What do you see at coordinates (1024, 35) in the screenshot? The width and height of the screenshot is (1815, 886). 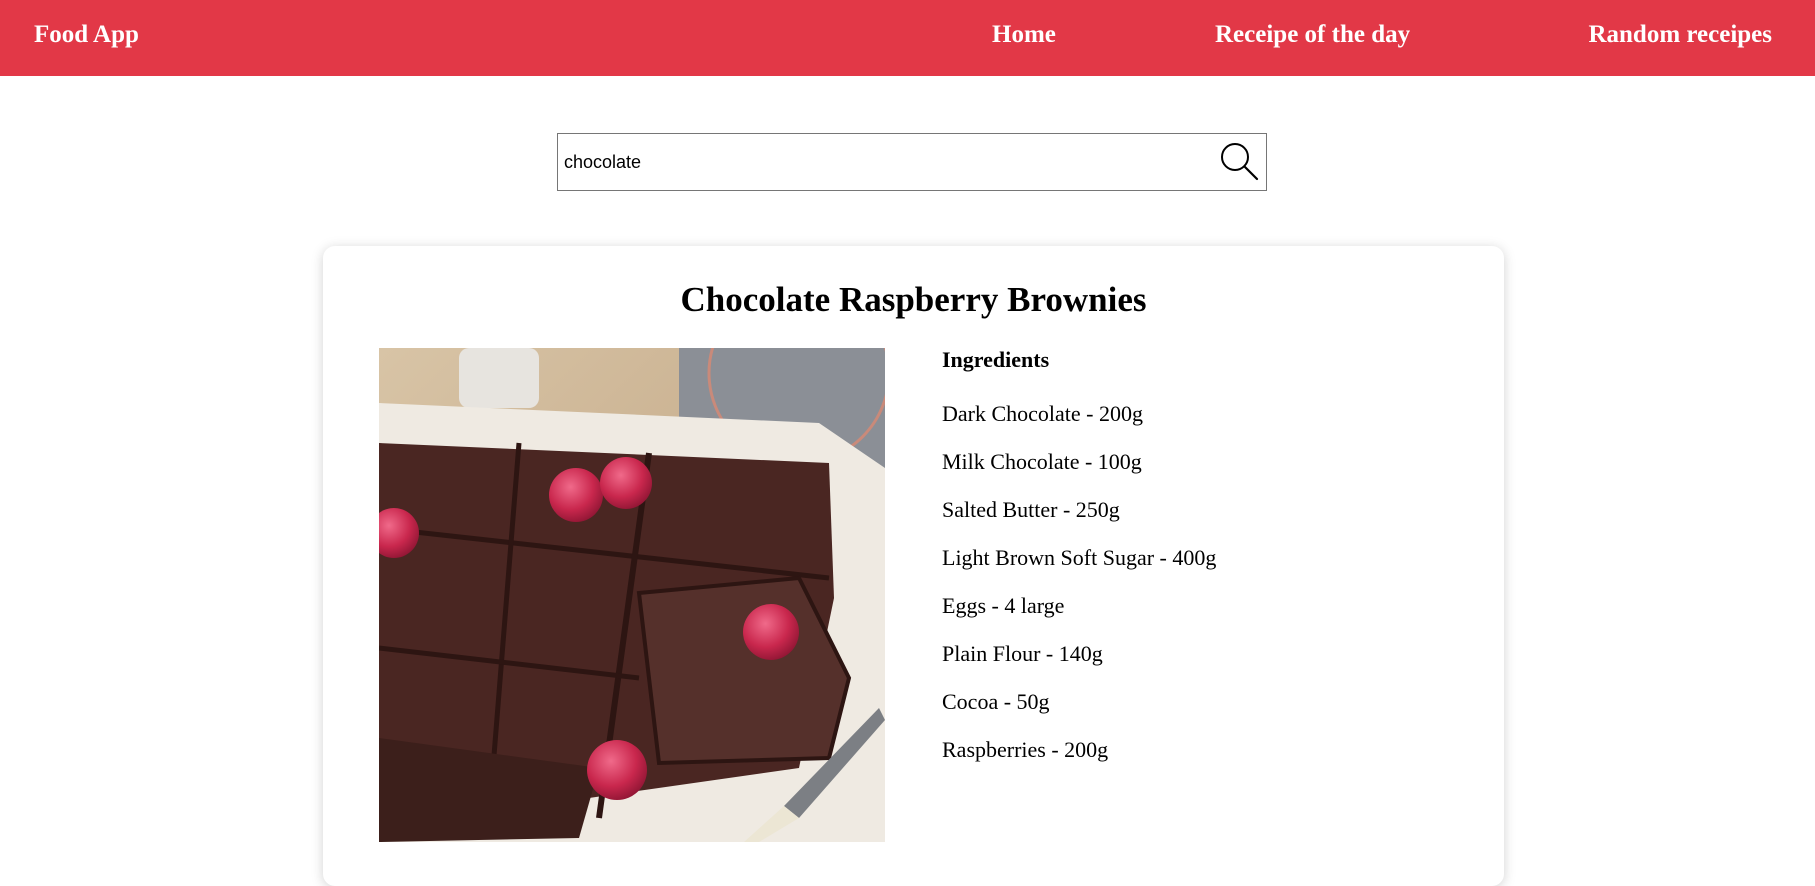 I see `nav-link-home: Home` at bounding box center [1024, 35].